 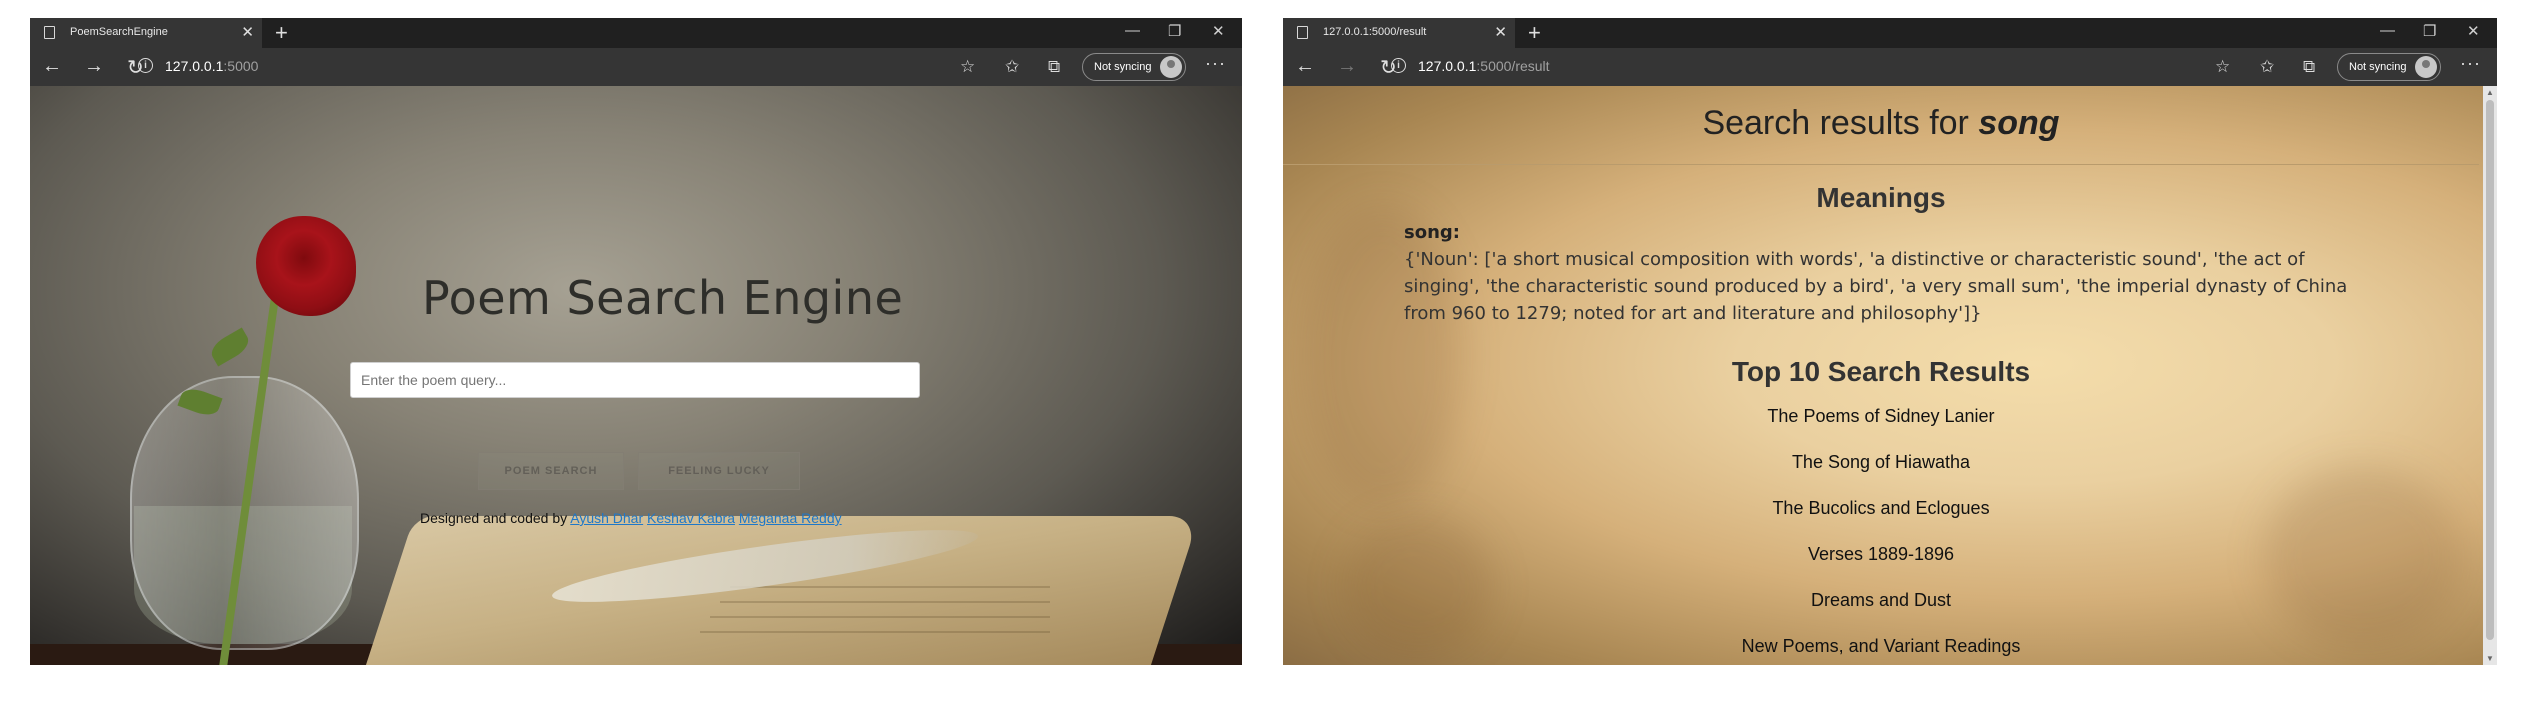 I want to click on tab-poemsearchengine: PoemSearchEngine ✕, so click(x=146, y=33).